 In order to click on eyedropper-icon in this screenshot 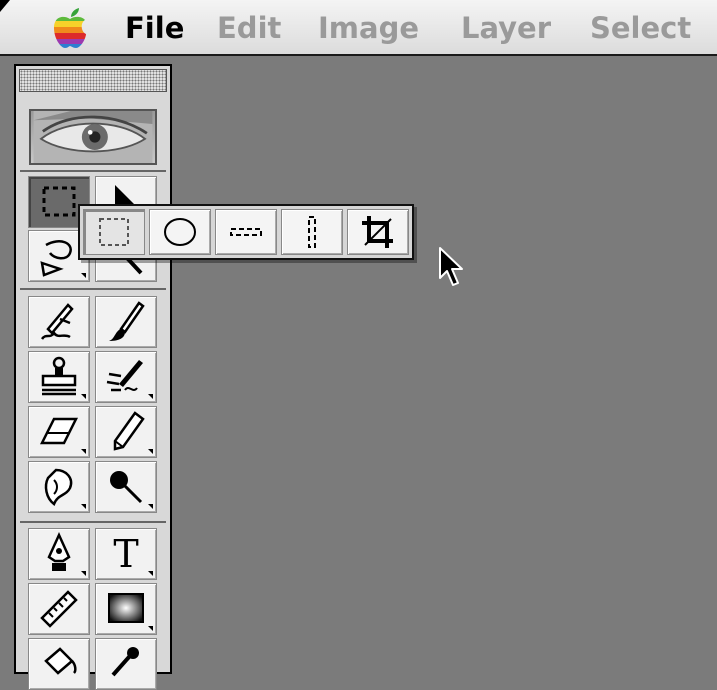, I will do `click(125, 662)`.